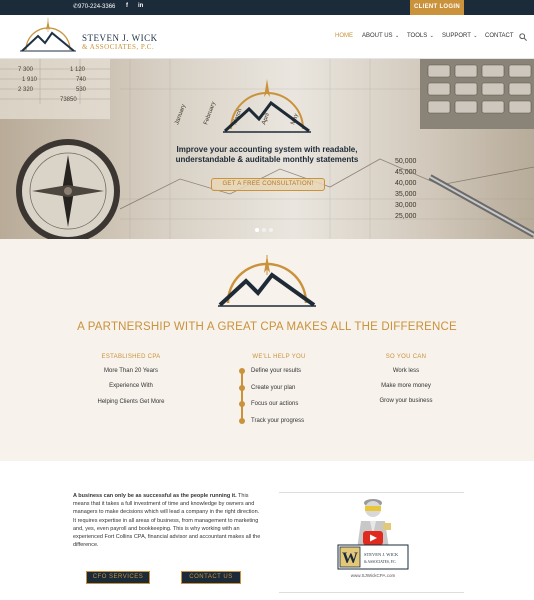  I want to click on column-item: Experience With, so click(131, 386).